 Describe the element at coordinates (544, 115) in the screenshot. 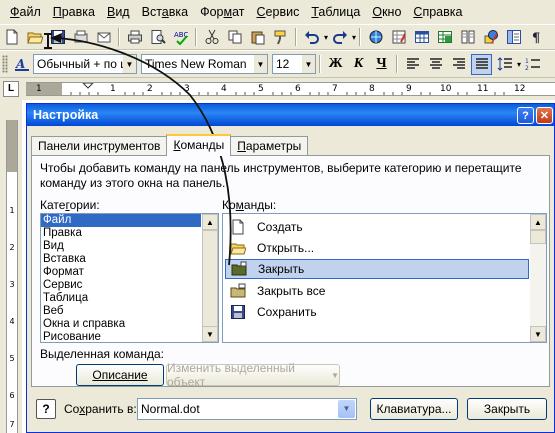

I see `title-close-button: ✕` at that location.